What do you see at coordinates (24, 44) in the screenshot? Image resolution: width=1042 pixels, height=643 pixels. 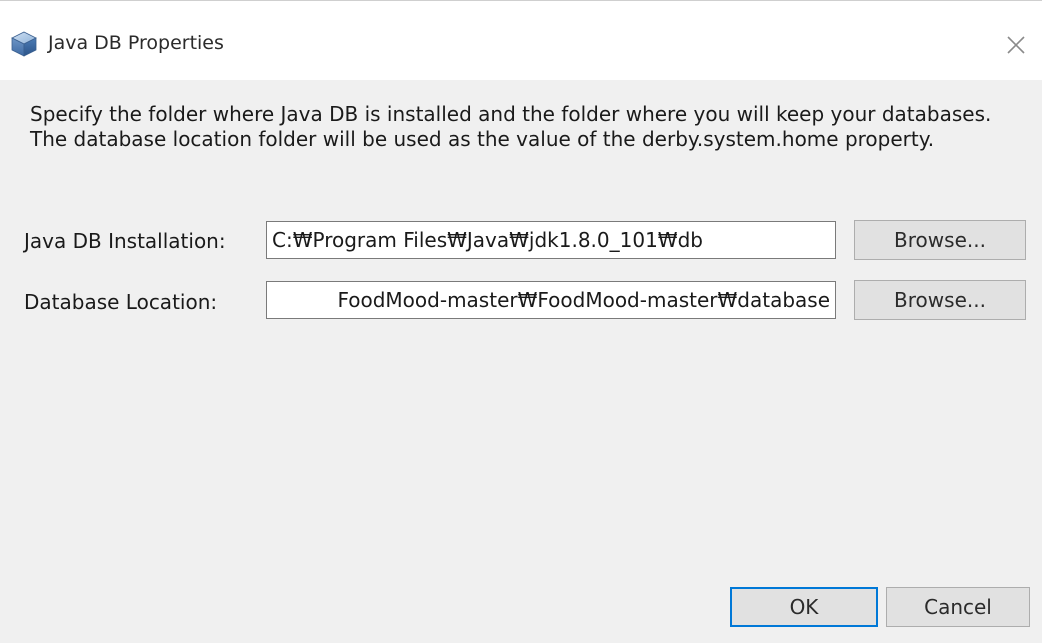 I see `java-db-cube-icon` at bounding box center [24, 44].